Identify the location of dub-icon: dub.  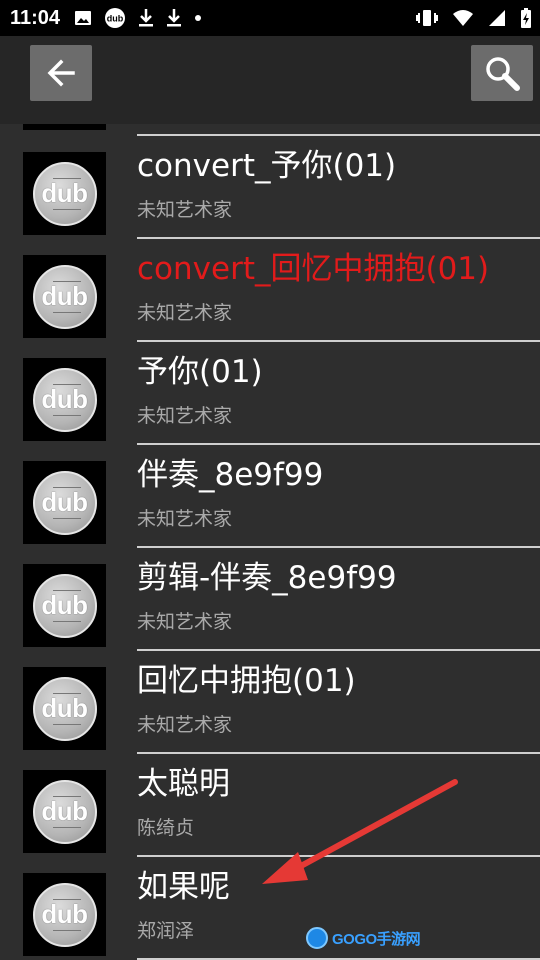
(115, 18).